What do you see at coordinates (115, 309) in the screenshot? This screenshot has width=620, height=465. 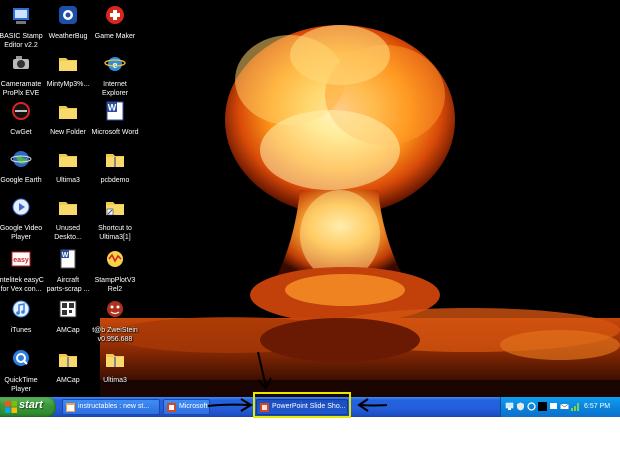 I see `zweistein-icon` at bounding box center [115, 309].